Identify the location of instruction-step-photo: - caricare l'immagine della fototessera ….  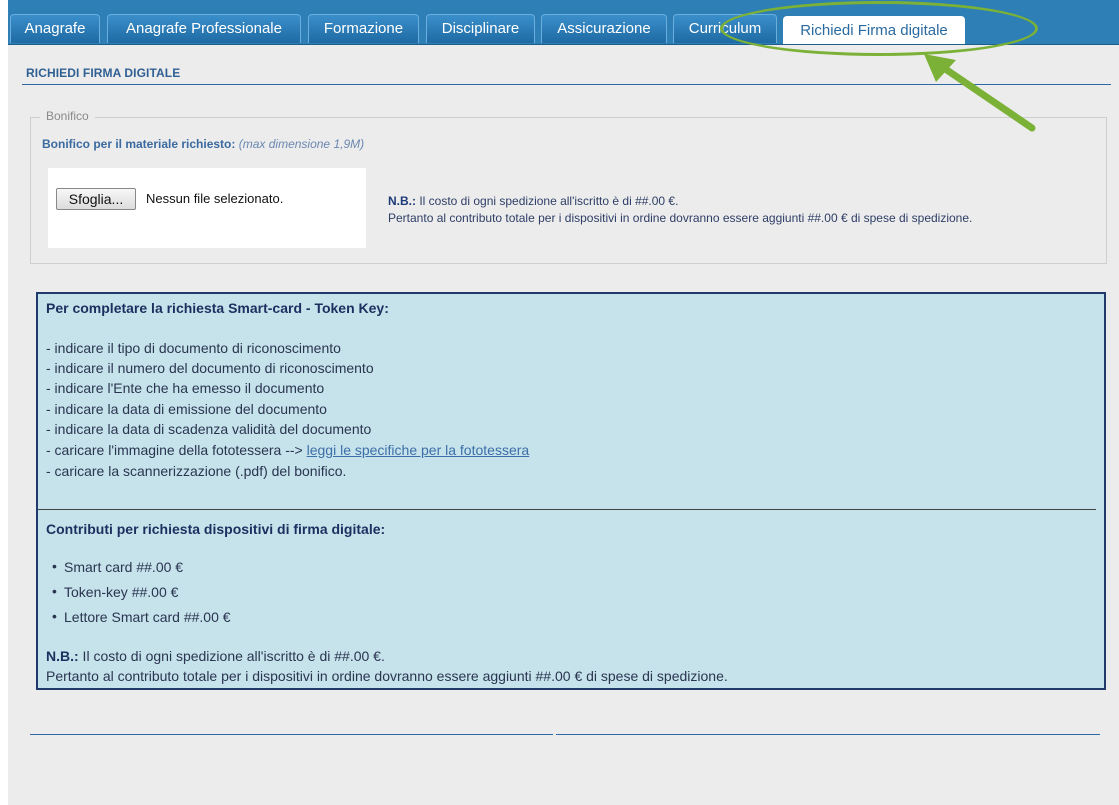
(287, 450).